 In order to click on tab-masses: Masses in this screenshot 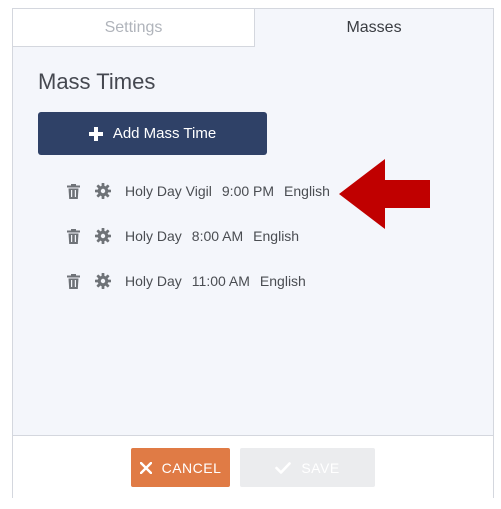, I will do `click(374, 28)`.